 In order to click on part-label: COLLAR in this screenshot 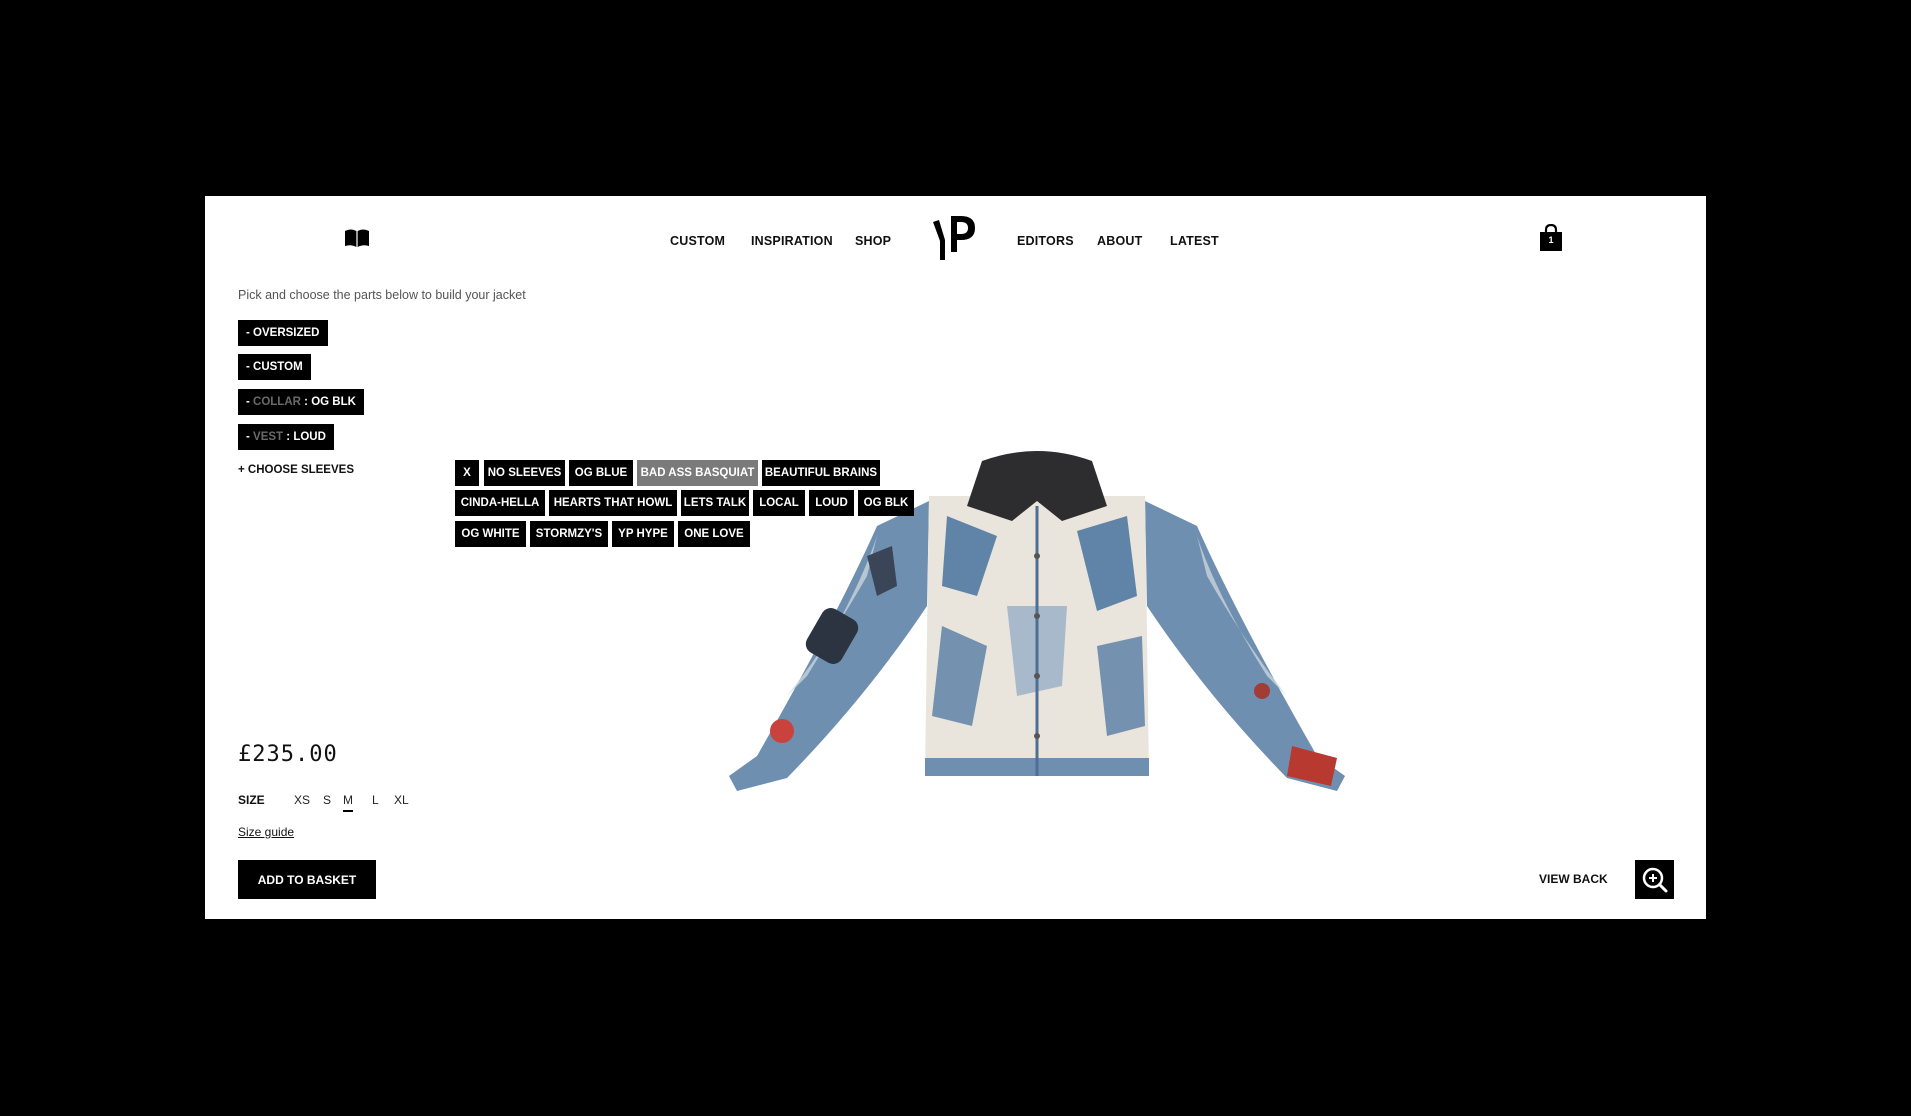, I will do `click(277, 402)`.